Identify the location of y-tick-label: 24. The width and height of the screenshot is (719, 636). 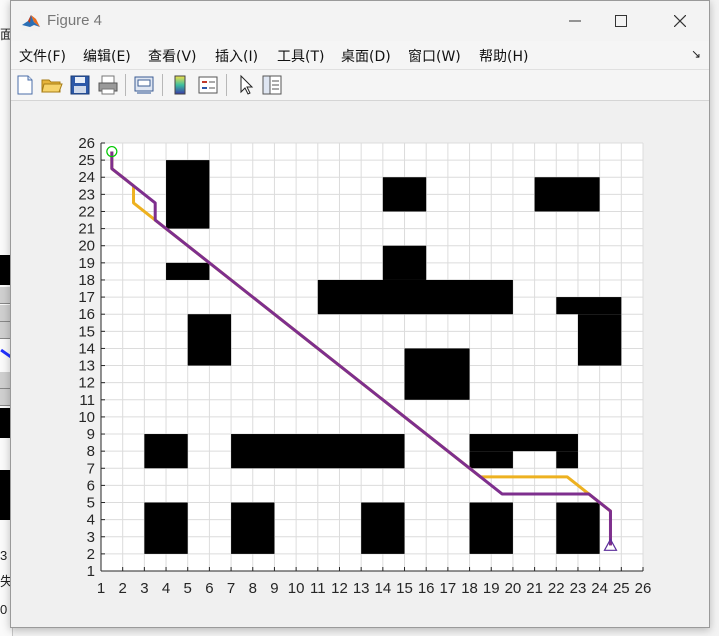
(86, 177).